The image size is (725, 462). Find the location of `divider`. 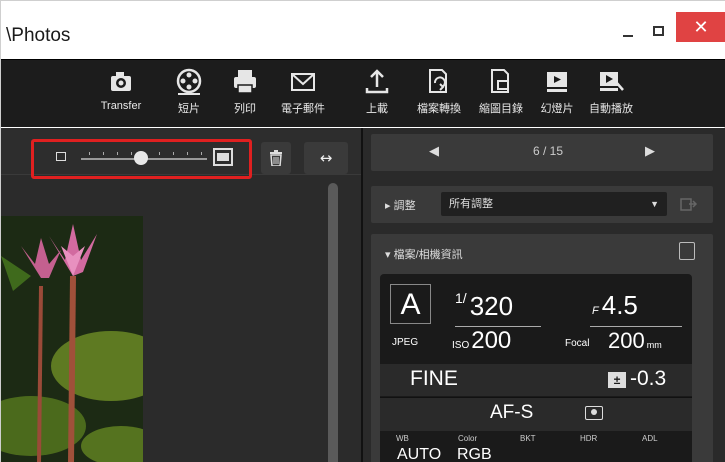

divider is located at coordinates (636, 326).